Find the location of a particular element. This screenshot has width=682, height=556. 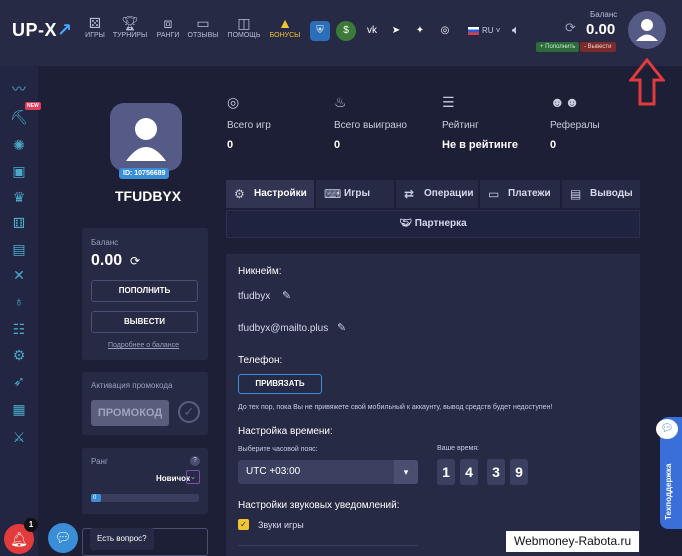

rocket-icon: ➶ is located at coordinates (19, 381).